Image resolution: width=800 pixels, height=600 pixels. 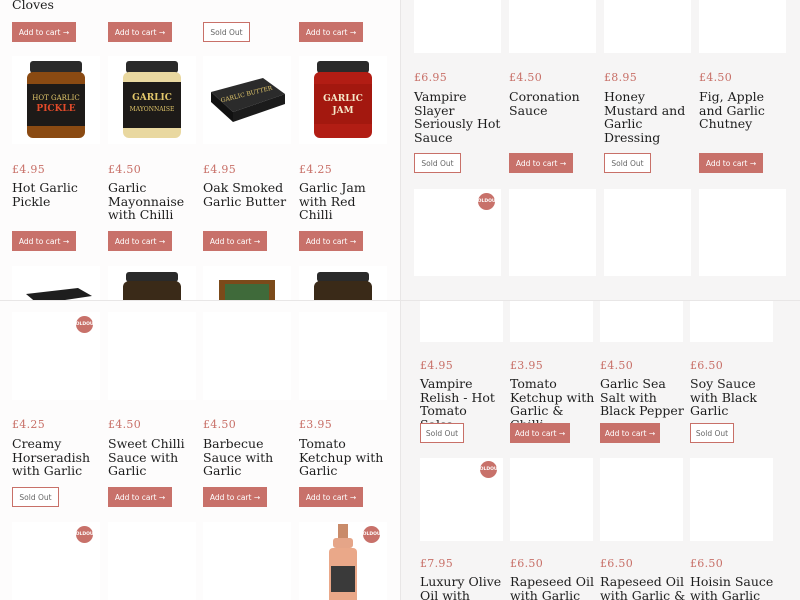 What do you see at coordinates (458, 117) in the screenshot?
I see `product-title: Vampire Slayer Seriously Hot Sauce` at bounding box center [458, 117].